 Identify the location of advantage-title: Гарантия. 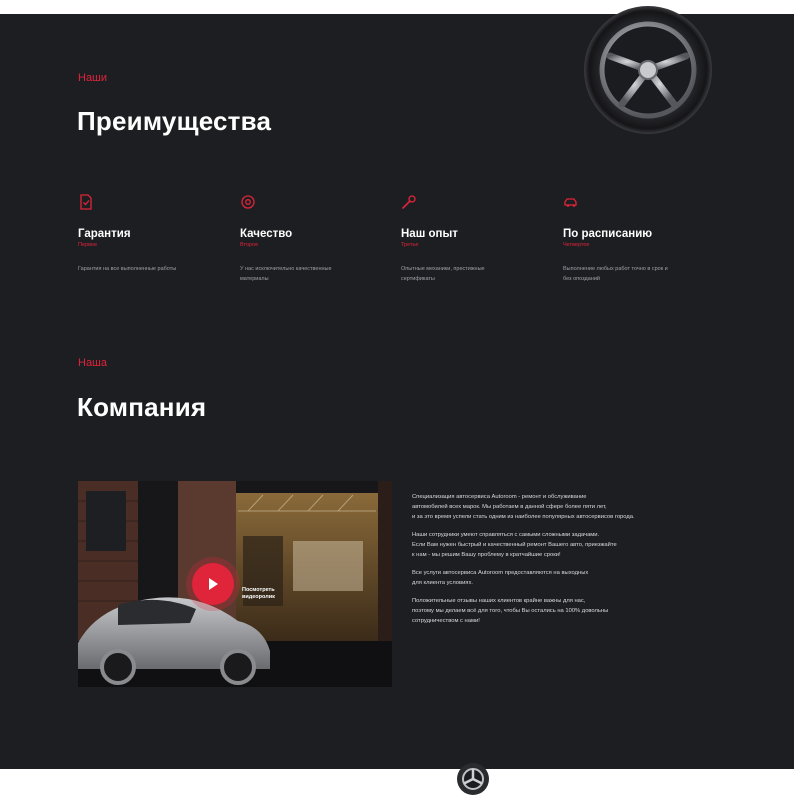
(104, 234).